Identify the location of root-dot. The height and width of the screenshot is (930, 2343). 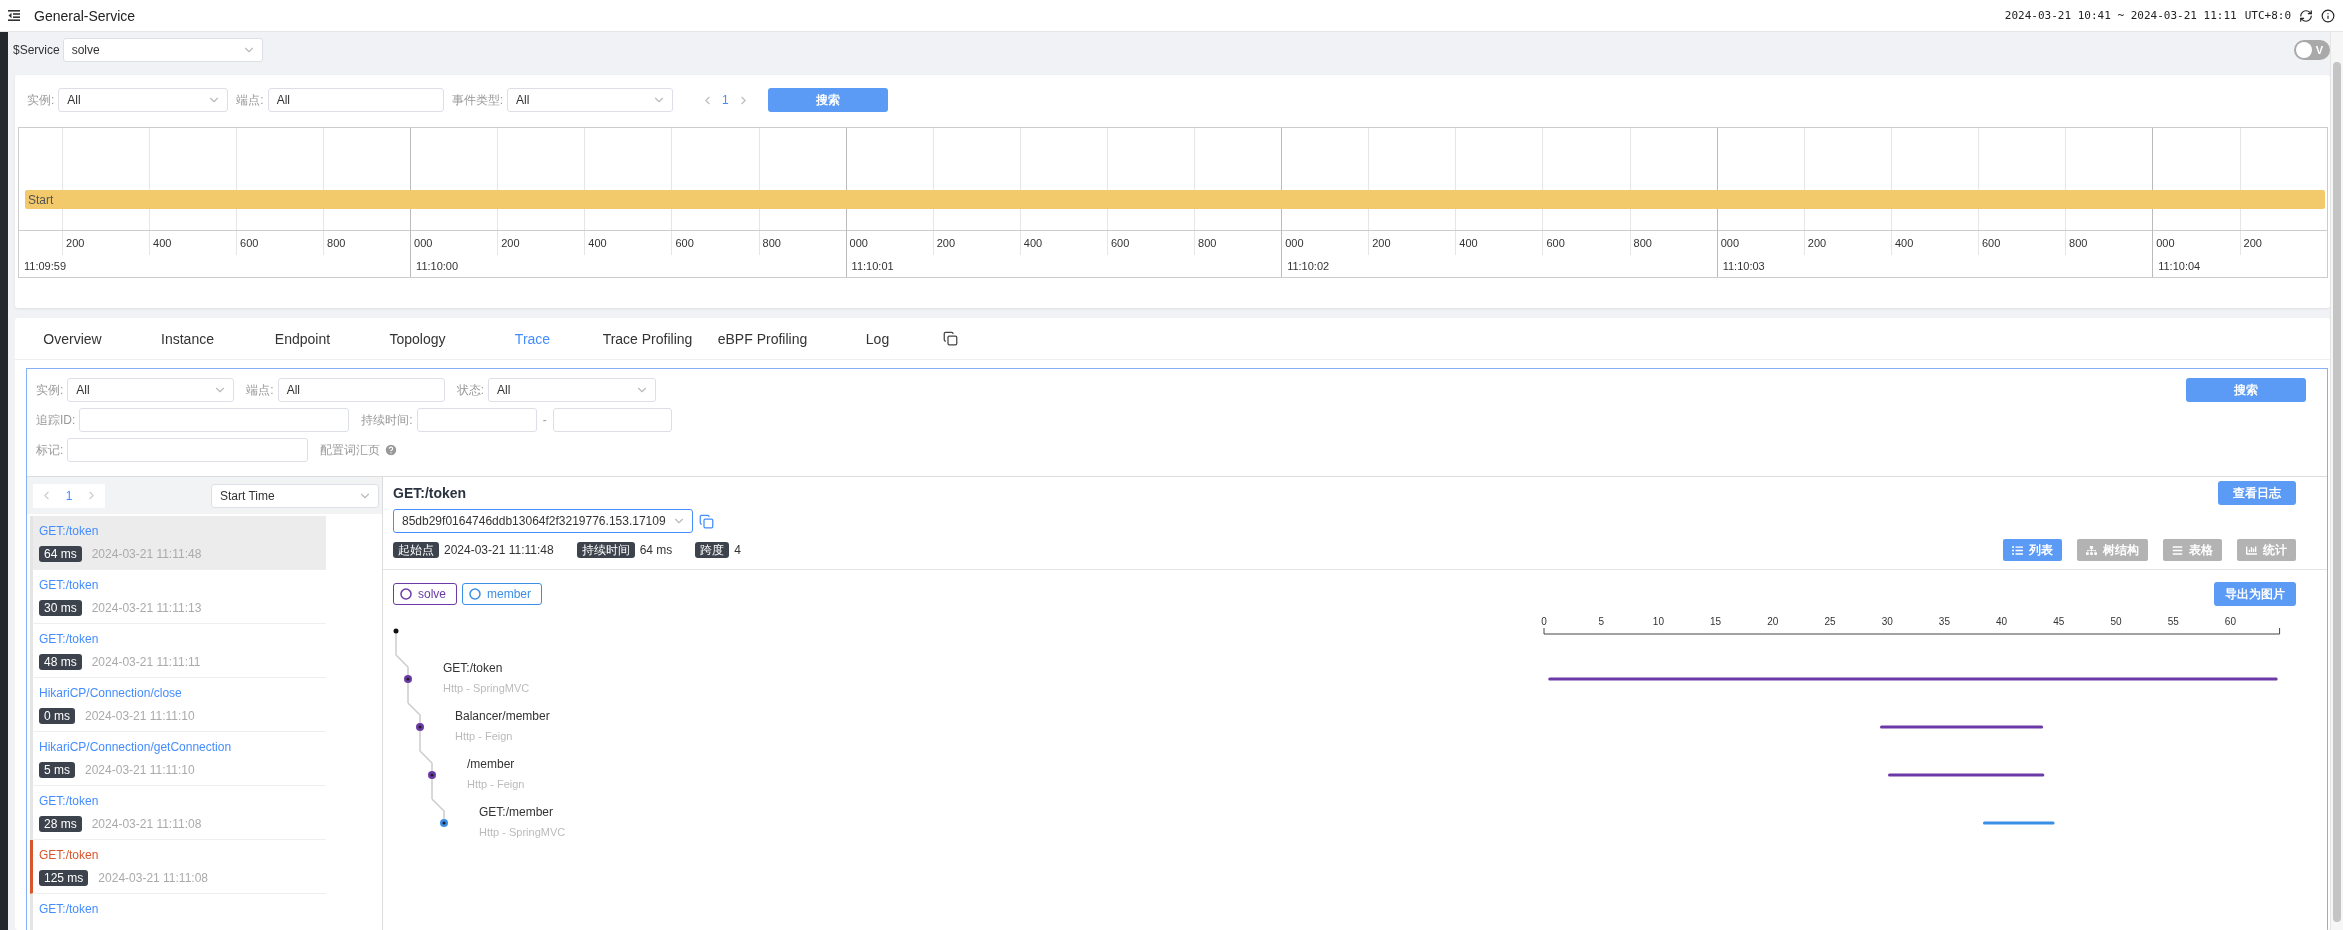
(396, 631).